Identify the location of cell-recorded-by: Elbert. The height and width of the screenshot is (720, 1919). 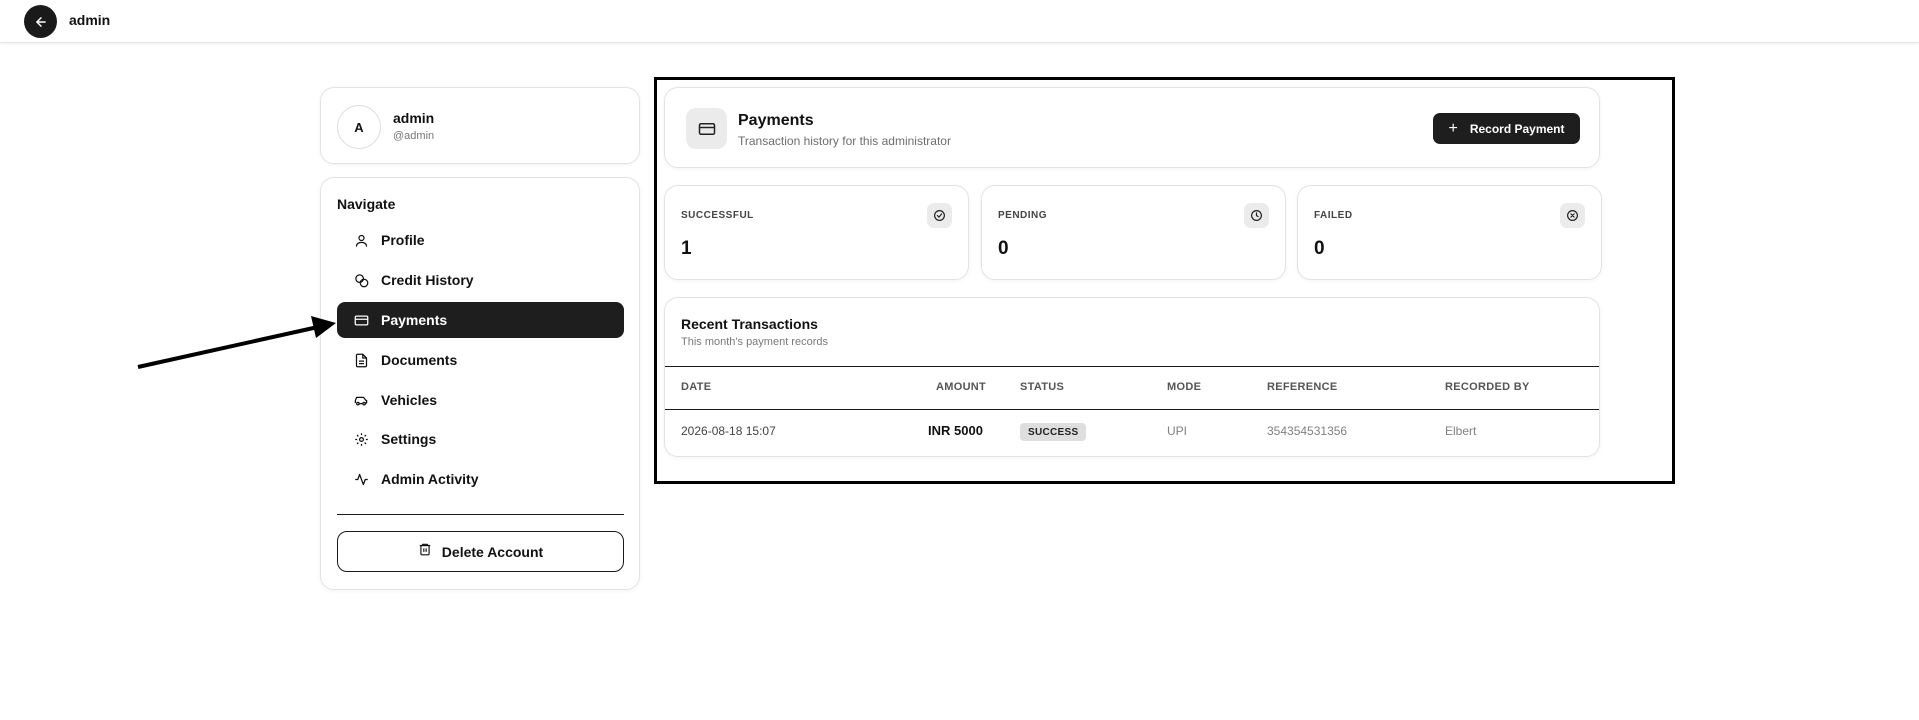
(1461, 431).